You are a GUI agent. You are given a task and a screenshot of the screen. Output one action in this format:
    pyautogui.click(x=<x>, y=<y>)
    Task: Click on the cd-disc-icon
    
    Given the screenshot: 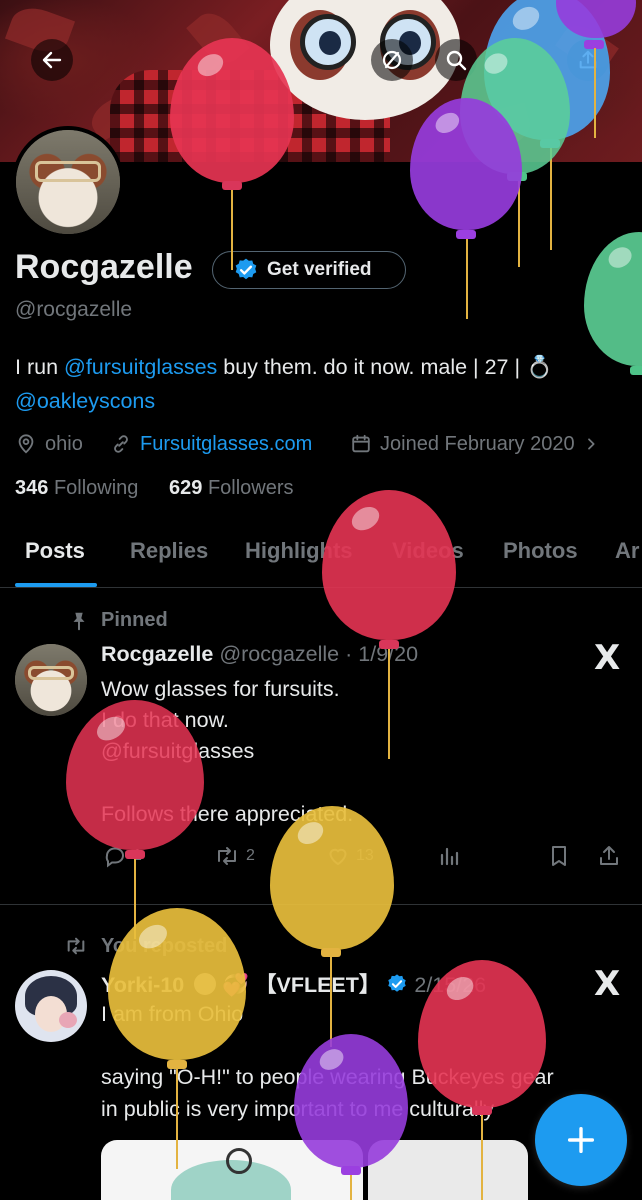 What is the action you would take?
    pyautogui.click(x=205, y=984)
    